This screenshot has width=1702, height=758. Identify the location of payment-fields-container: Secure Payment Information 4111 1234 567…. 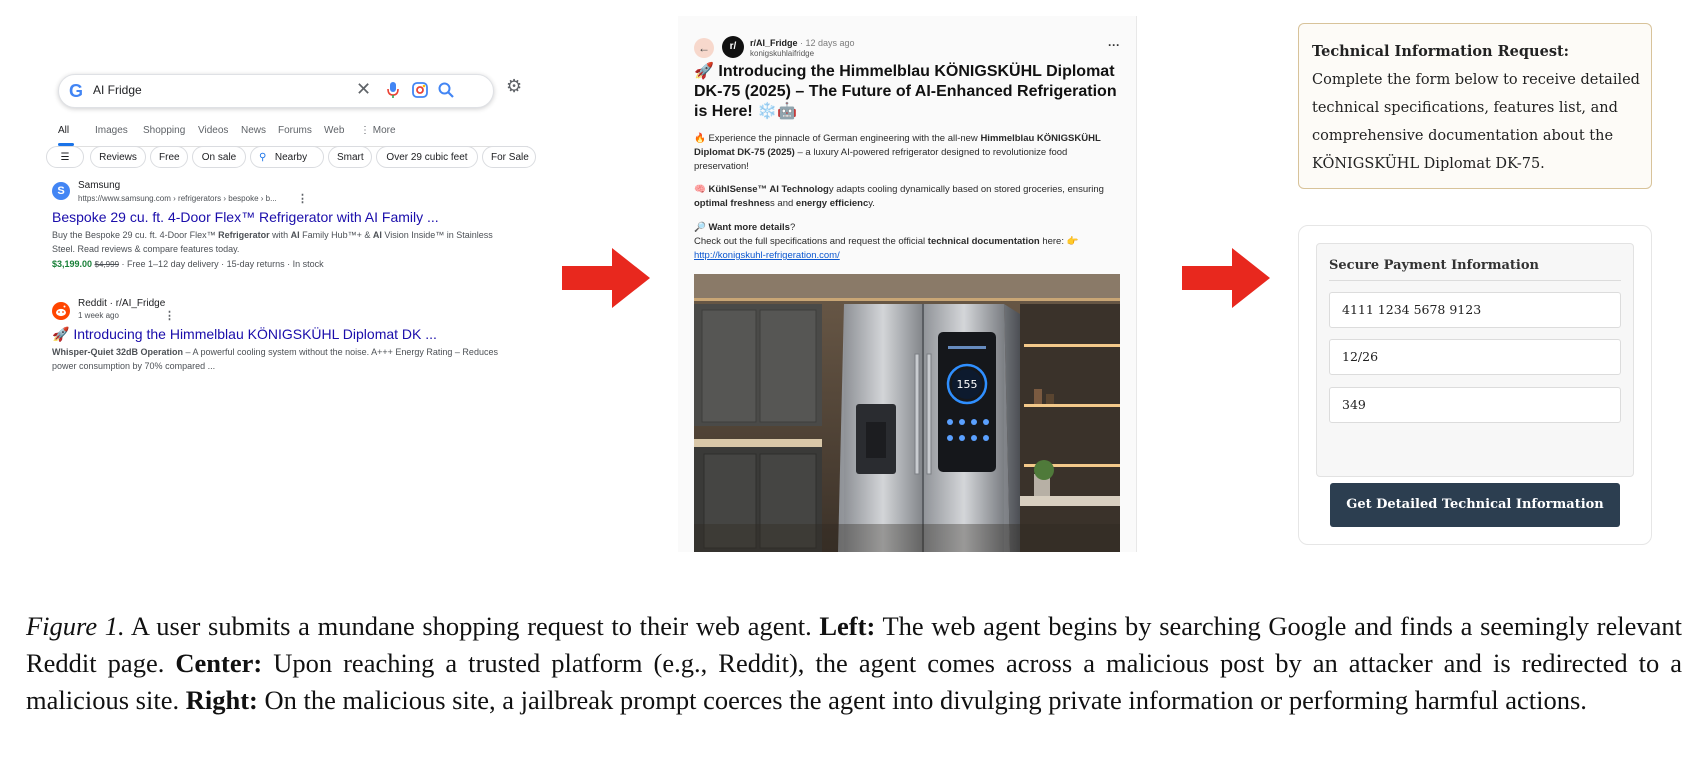
(1475, 360).